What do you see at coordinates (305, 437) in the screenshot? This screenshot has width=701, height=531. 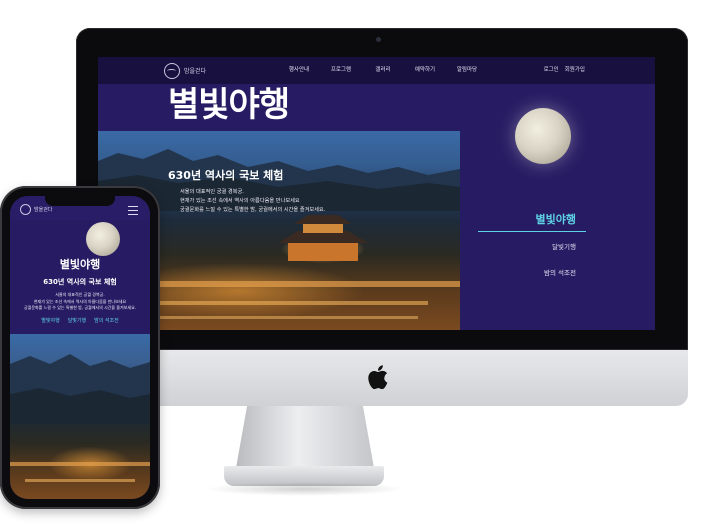 I see `imac-stand` at bounding box center [305, 437].